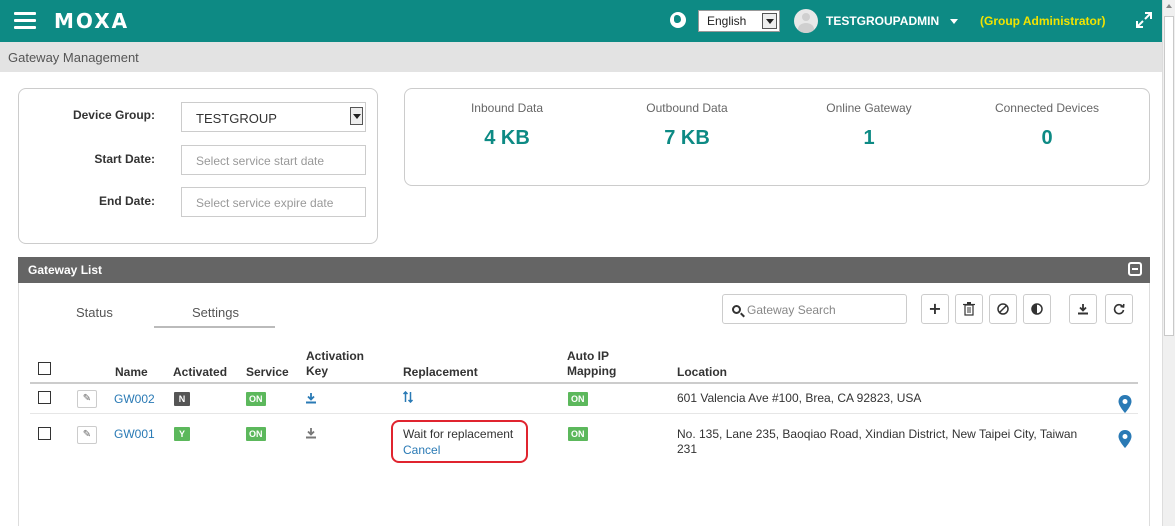 Image resolution: width=1175 pixels, height=526 pixels. Describe the element at coordinates (954, 21) in the screenshot. I see `user-caret-icon` at that location.